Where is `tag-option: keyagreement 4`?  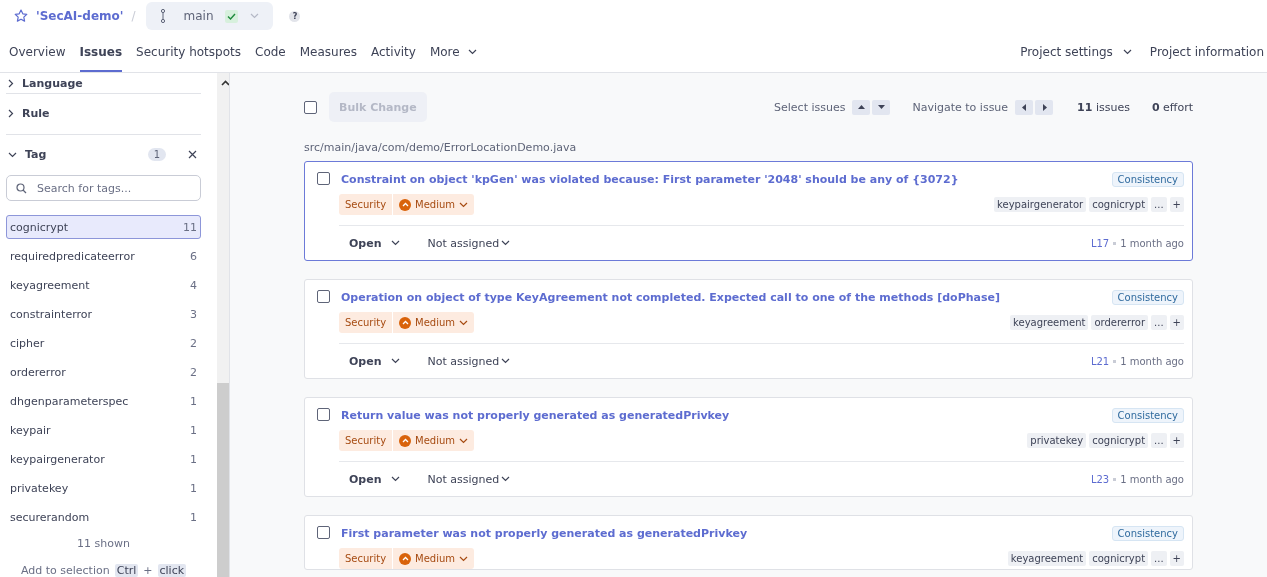
tag-option: keyagreement 4 is located at coordinates (103, 285).